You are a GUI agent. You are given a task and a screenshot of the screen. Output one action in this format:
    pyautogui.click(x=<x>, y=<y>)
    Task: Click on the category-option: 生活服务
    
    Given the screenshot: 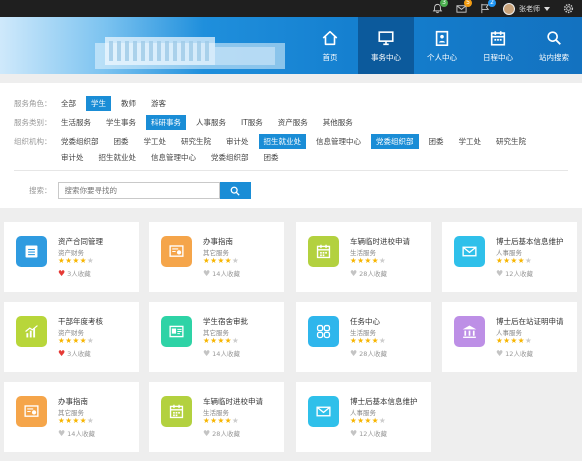 What is the action you would take?
    pyautogui.click(x=76, y=122)
    